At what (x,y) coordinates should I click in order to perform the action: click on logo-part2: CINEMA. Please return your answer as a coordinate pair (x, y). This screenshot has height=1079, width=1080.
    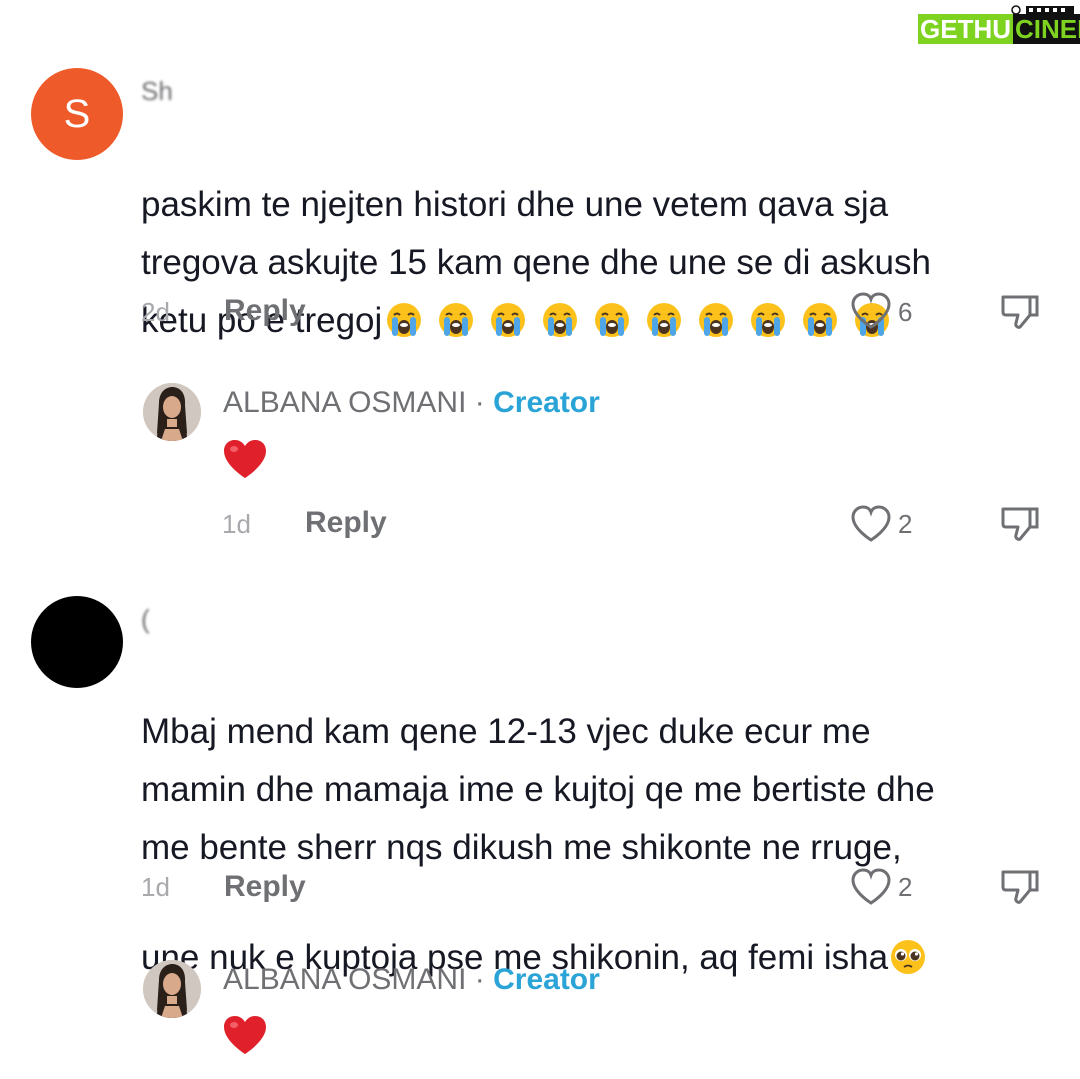
    Looking at the image, I should click on (1046, 29).